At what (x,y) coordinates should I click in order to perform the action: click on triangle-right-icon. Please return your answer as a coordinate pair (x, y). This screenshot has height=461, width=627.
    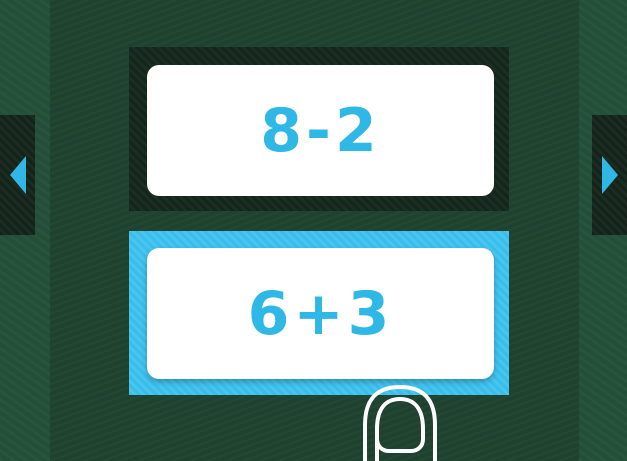
    Looking at the image, I should click on (609, 175).